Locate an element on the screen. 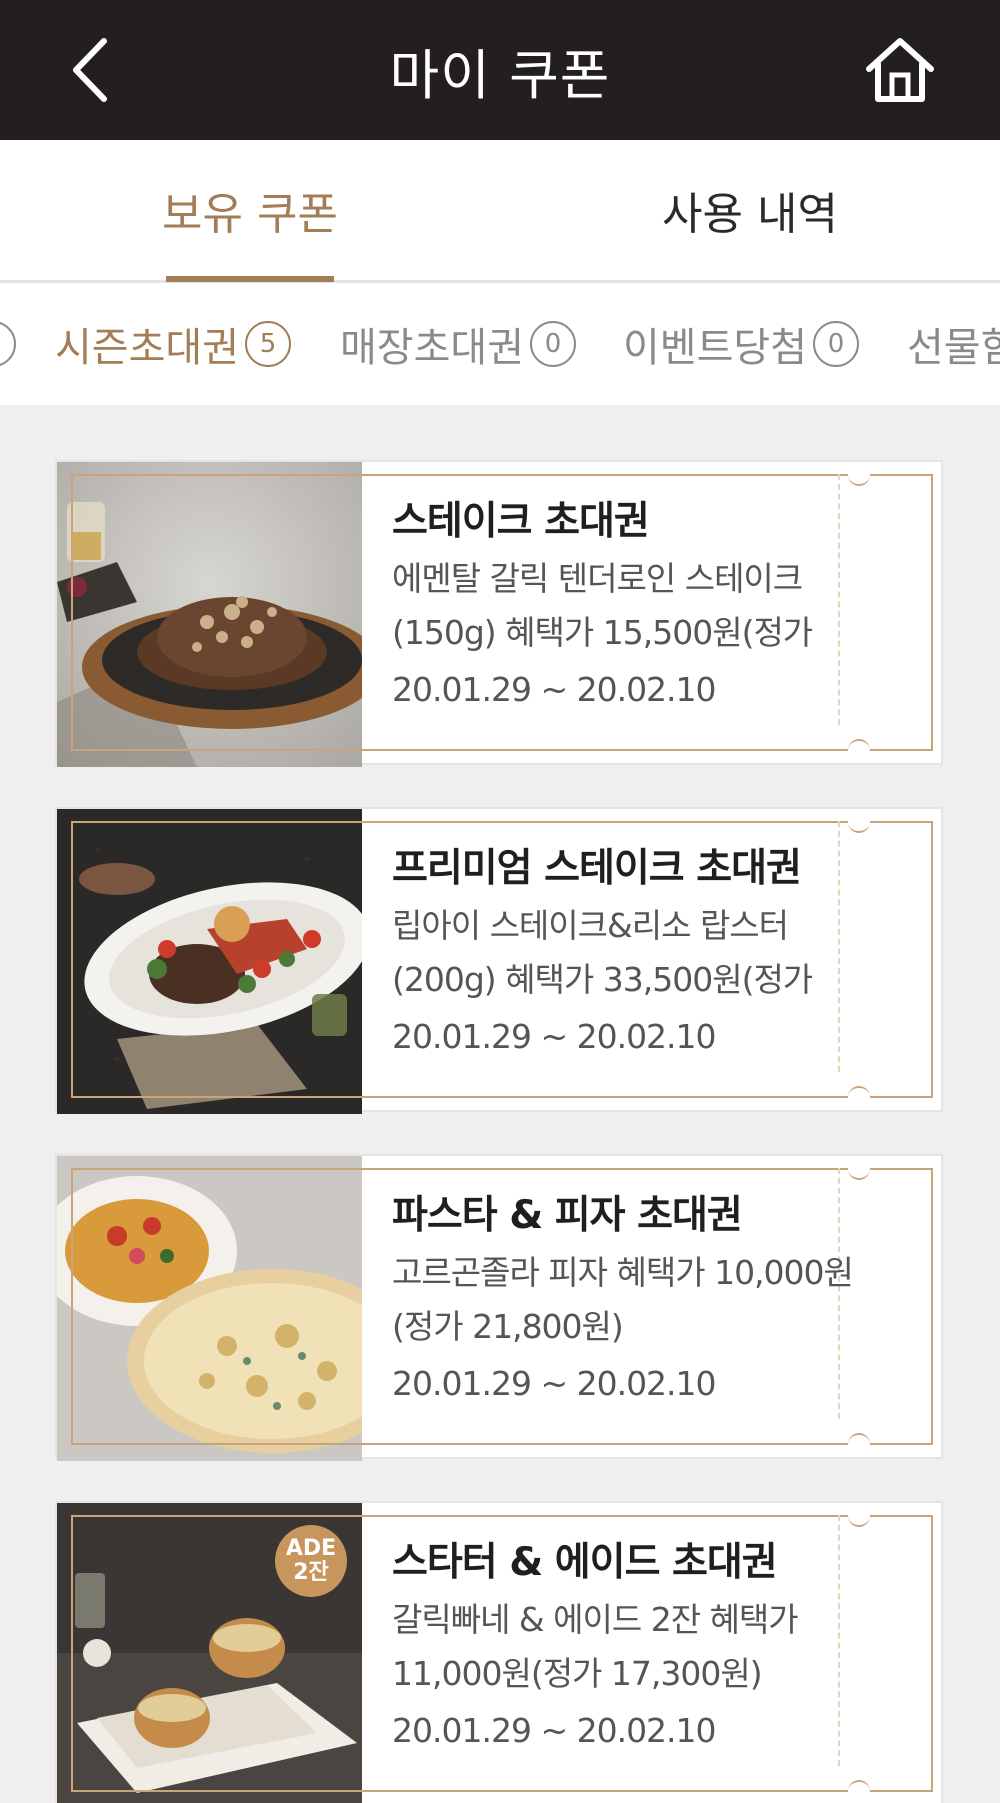 The height and width of the screenshot is (1803, 1000). coupon-title: 스테이크 초대권 is located at coordinates (521, 521).